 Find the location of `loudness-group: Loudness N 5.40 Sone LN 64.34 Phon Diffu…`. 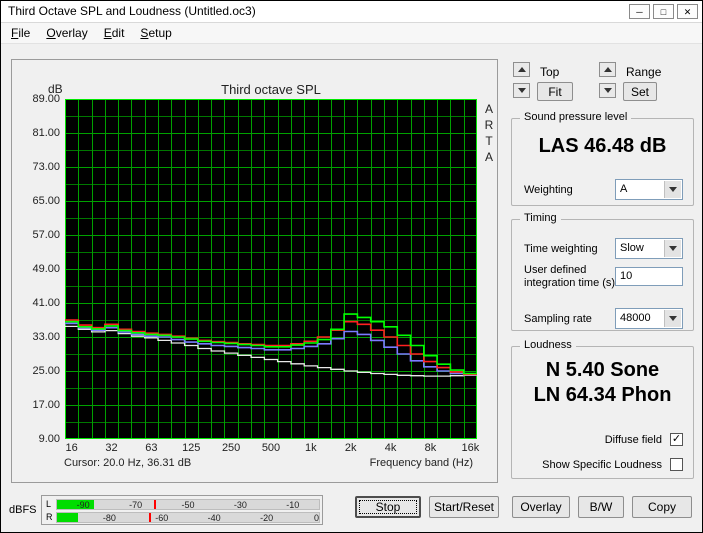

loudness-group: Loudness N 5.40 Sone LN 64.34 Phon Diffu… is located at coordinates (602, 409).